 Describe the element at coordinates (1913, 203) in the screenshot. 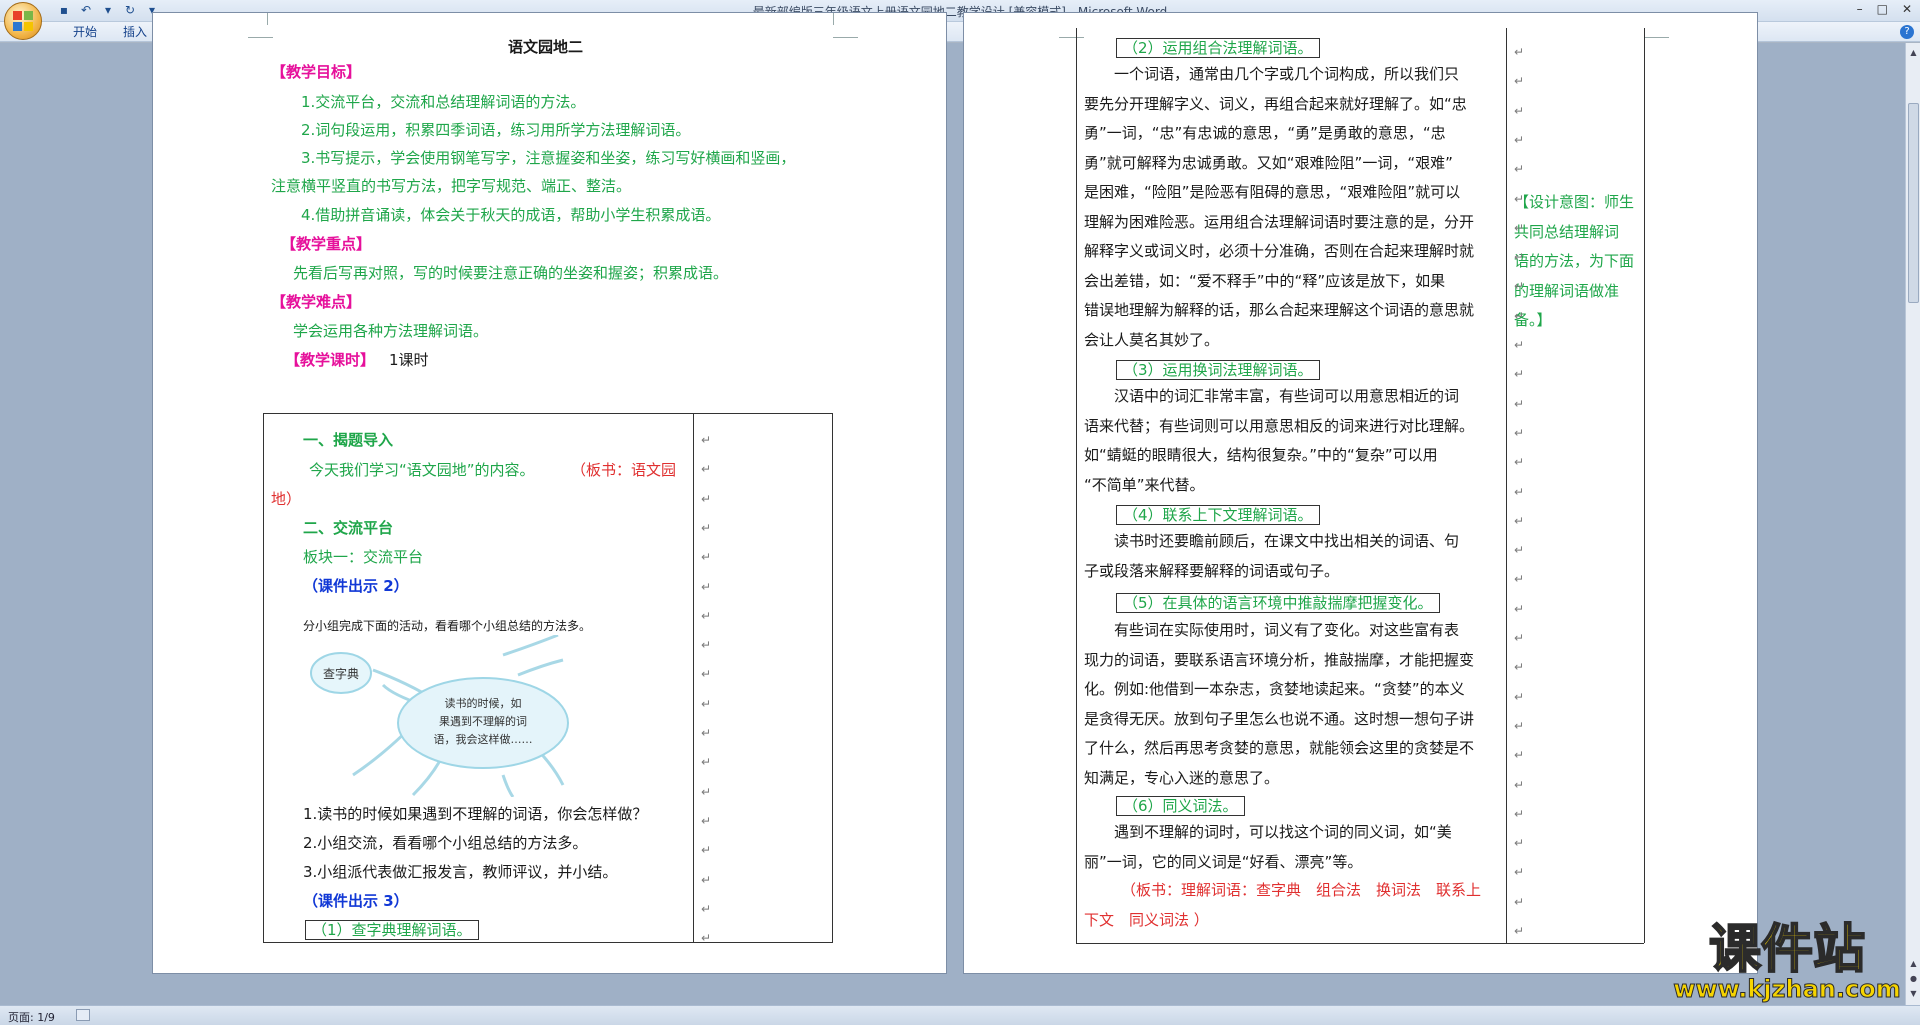

I see `scroll-thumb` at that location.